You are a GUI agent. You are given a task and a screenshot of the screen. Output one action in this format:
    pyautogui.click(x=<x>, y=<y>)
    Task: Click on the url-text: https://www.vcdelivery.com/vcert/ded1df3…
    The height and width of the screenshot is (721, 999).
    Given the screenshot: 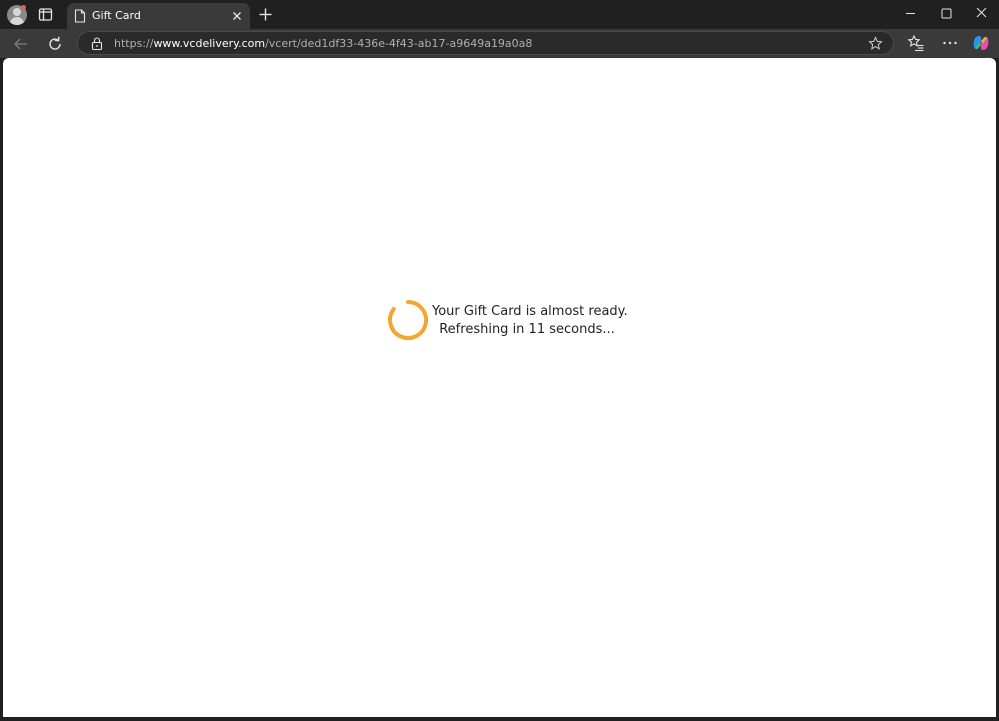 What is the action you would take?
    pyautogui.click(x=323, y=43)
    